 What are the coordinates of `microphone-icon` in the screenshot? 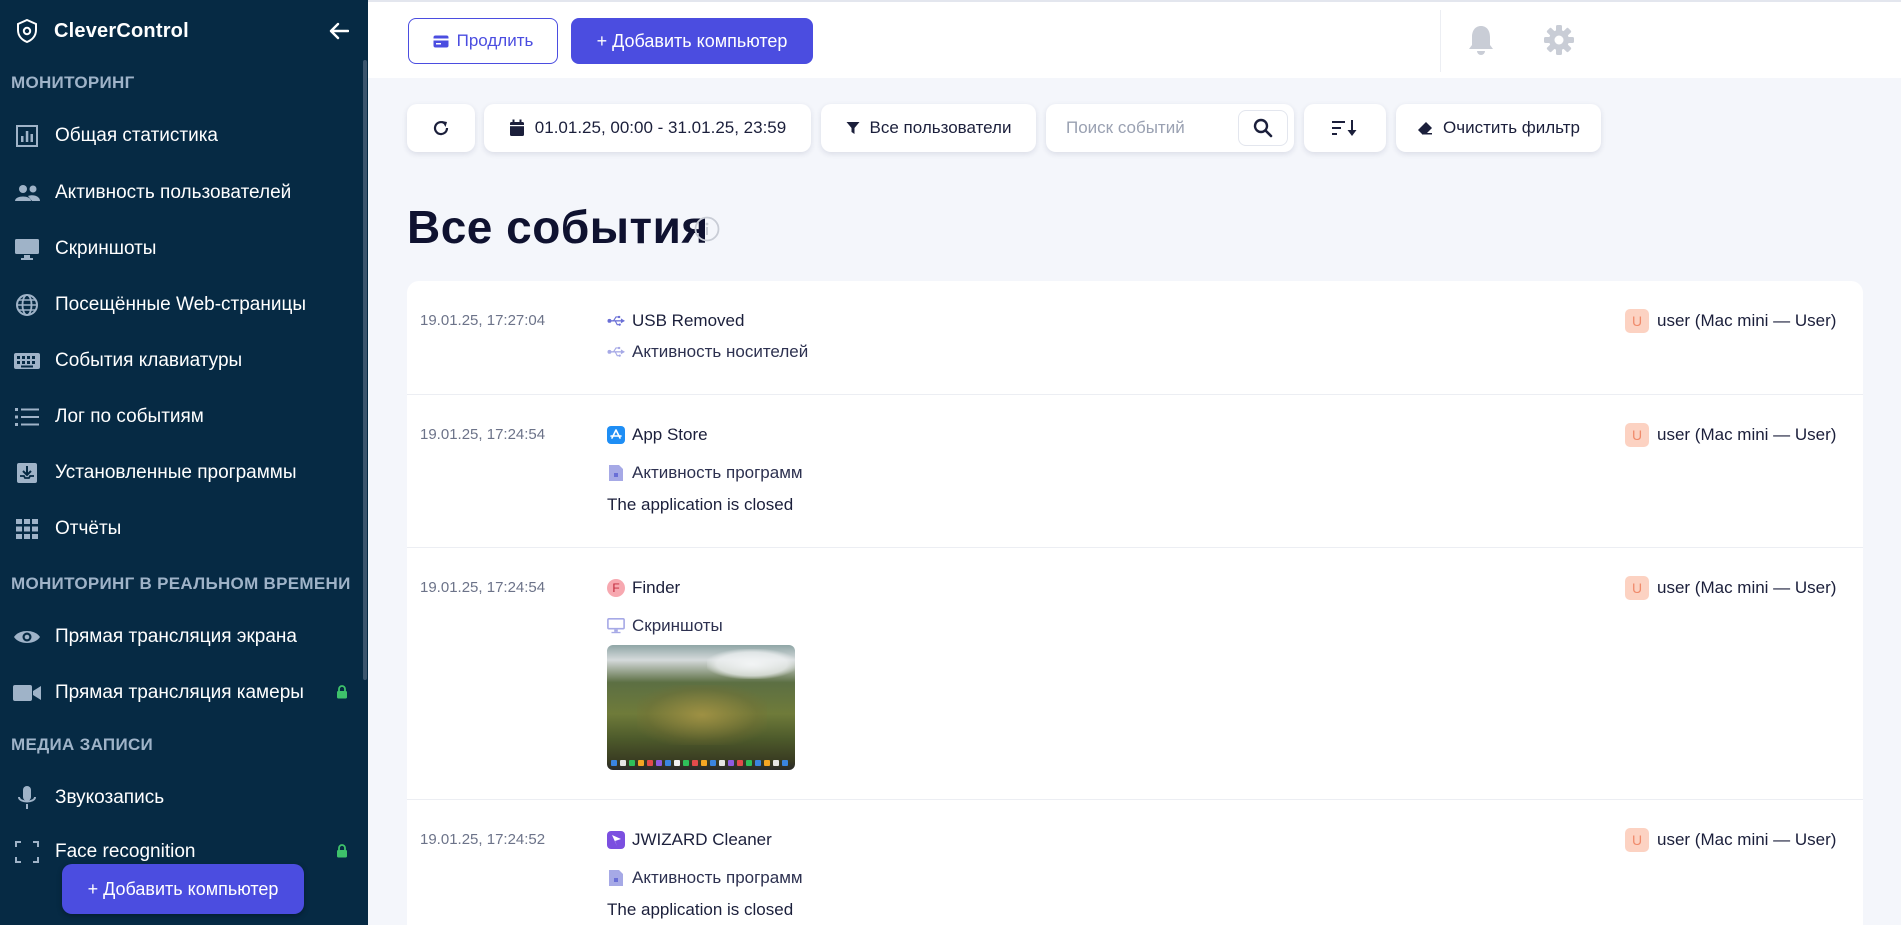 It's located at (27, 798).